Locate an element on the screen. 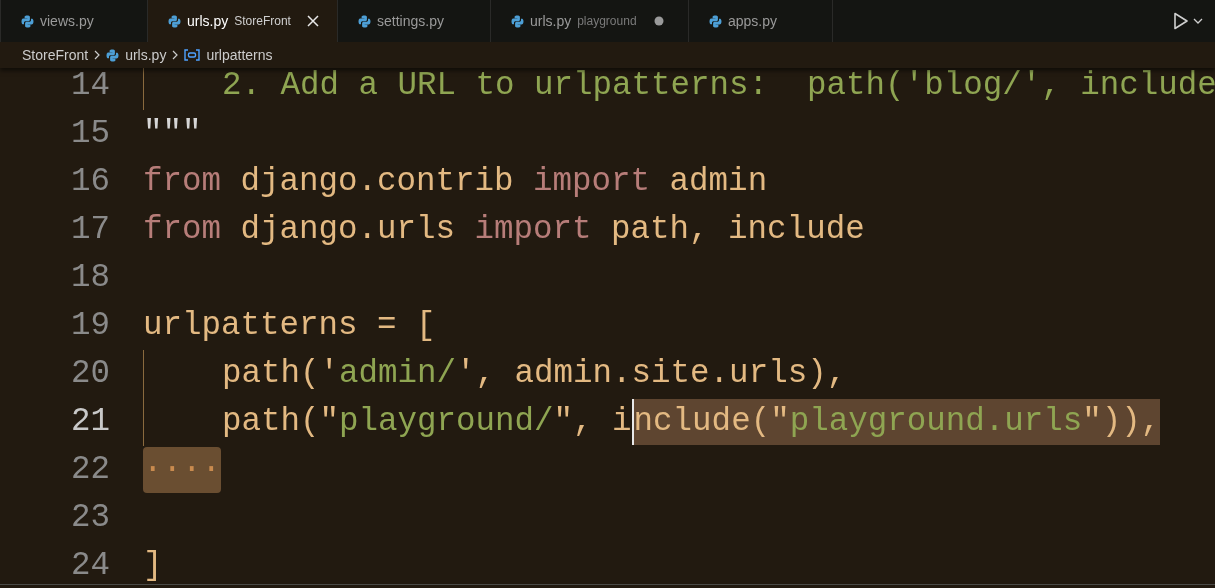 The width and height of the screenshot is (1215, 588). breadcrumb-item: urls.py is located at coordinates (146, 55).